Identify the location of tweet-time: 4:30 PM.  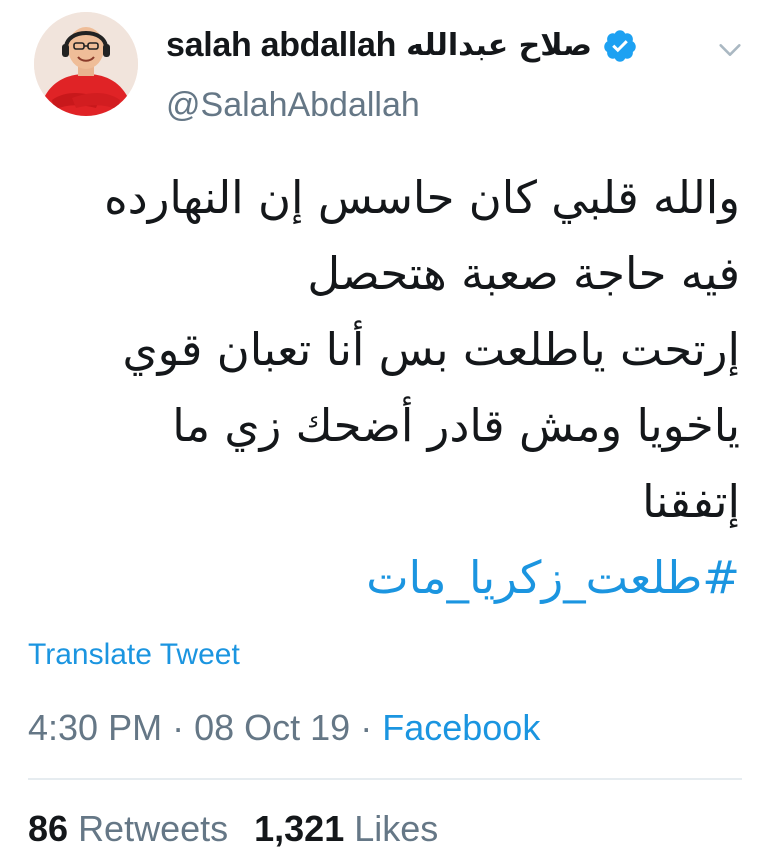
(95, 727).